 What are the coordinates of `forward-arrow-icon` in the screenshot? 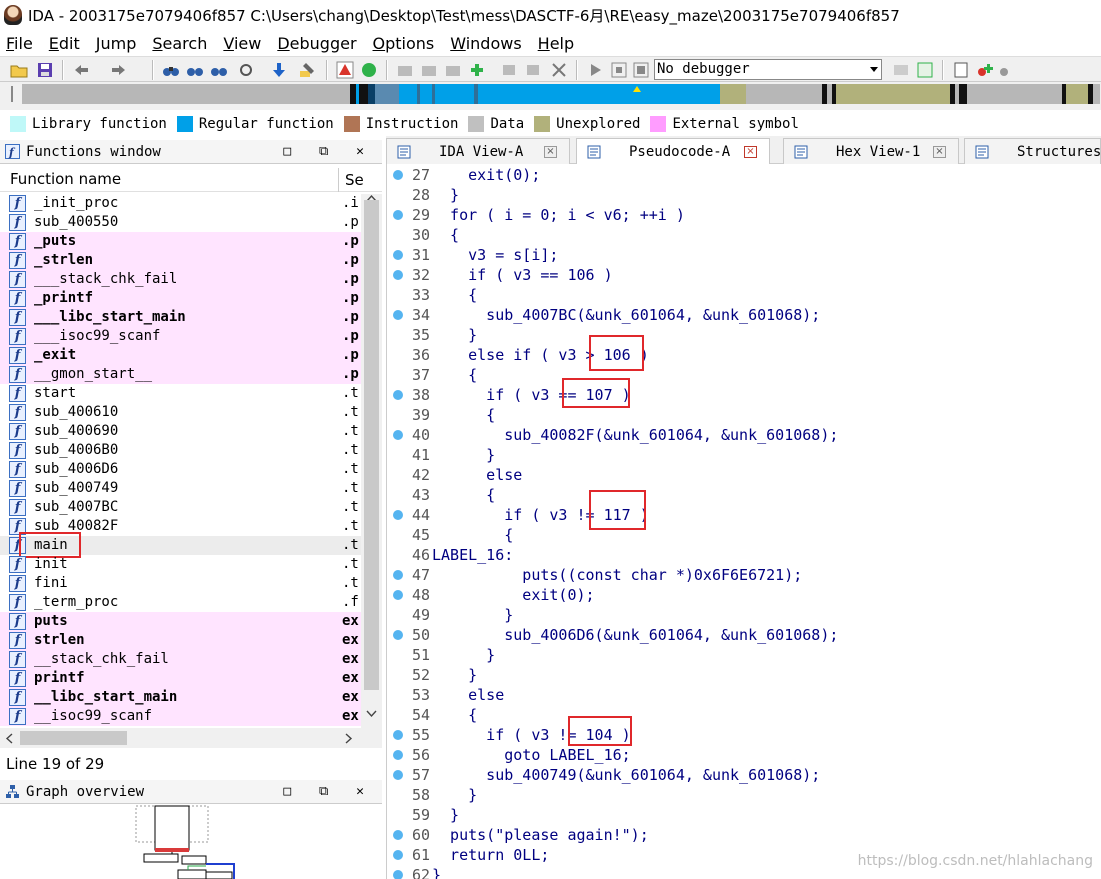 It's located at (119, 70).